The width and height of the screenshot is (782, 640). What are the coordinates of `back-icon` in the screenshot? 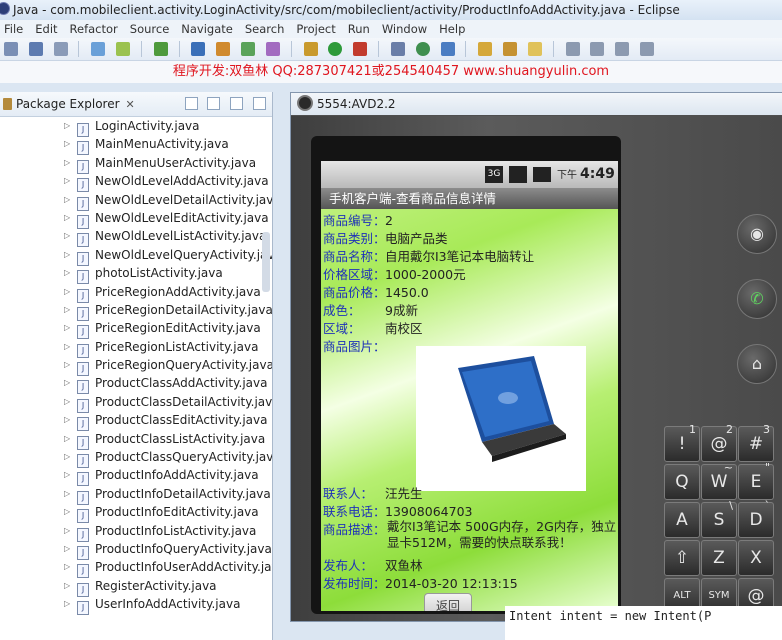 It's located at (622, 49).